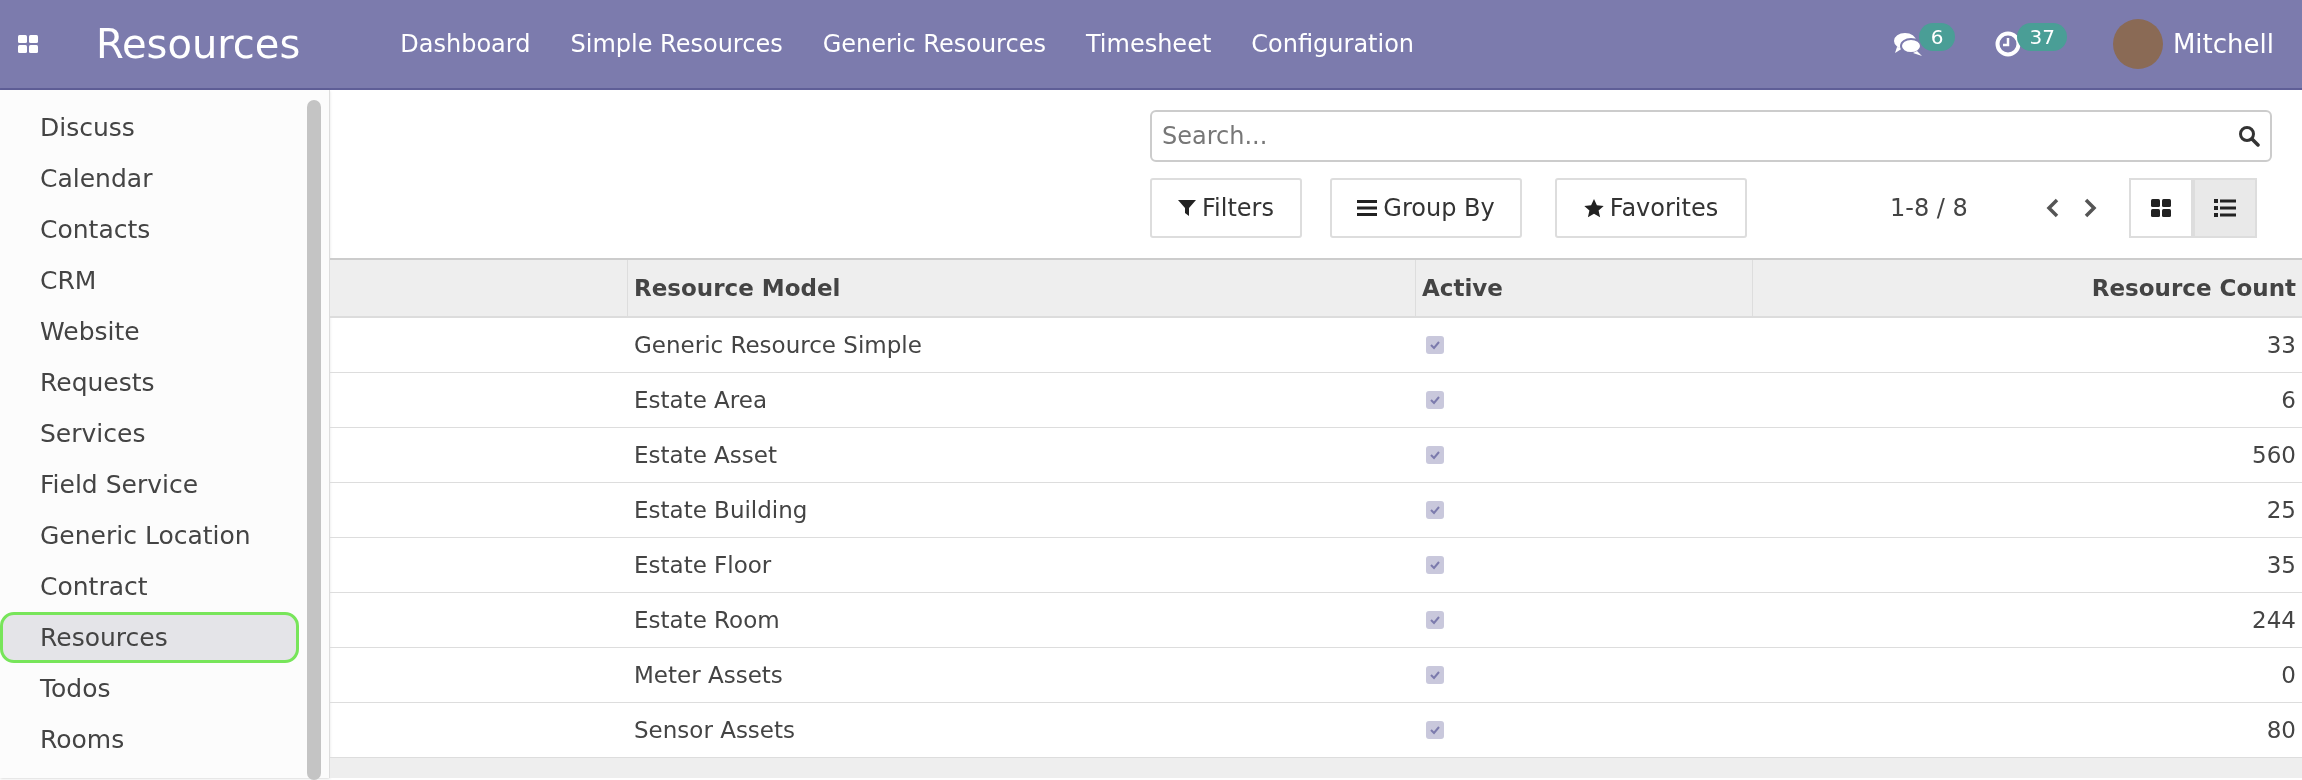 The width and height of the screenshot is (2302, 780). What do you see at coordinates (934, 44) in the screenshot?
I see `nav-menu-item: Generic Resources` at bounding box center [934, 44].